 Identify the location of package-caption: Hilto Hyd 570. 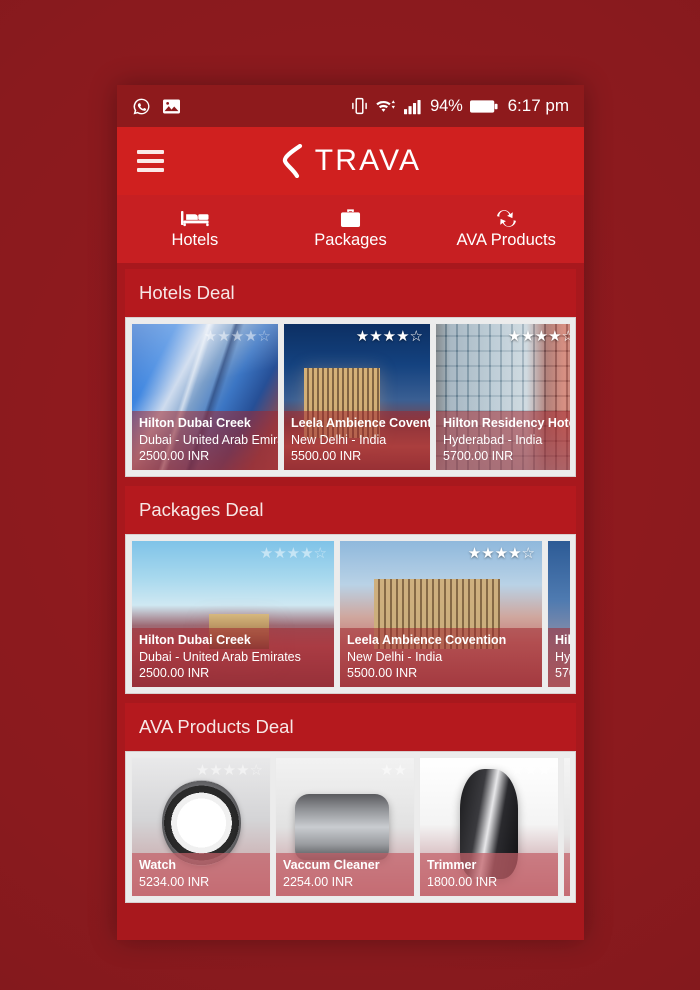
(559, 657).